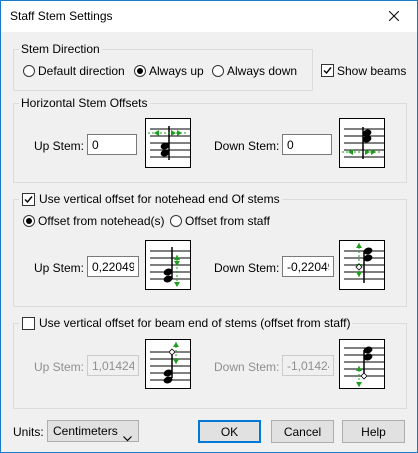 This screenshot has height=453, width=418. I want to click on b-down-stem-input, so click(308, 365).